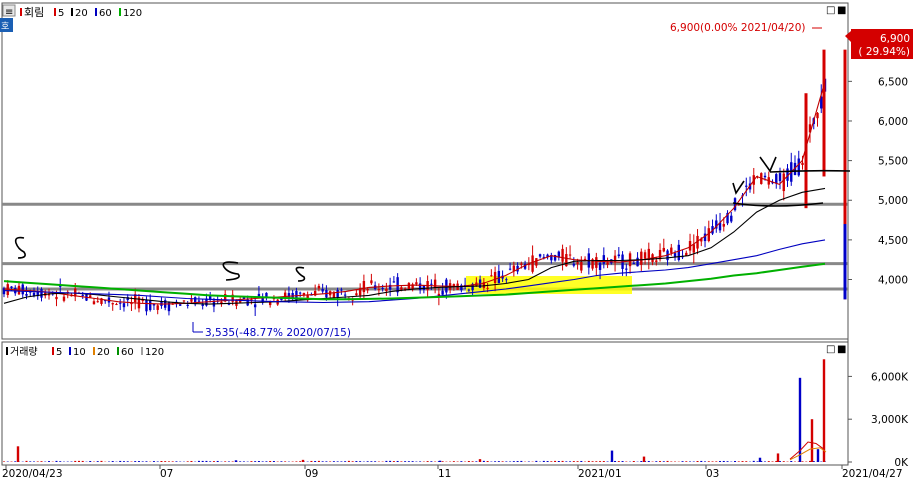 The width and height of the screenshot is (914, 479). Describe the element at coordinates (278, 333) in the screenshot. I see `low-annotation: 3,535(-48.77% 2020/07/15)` at that location.